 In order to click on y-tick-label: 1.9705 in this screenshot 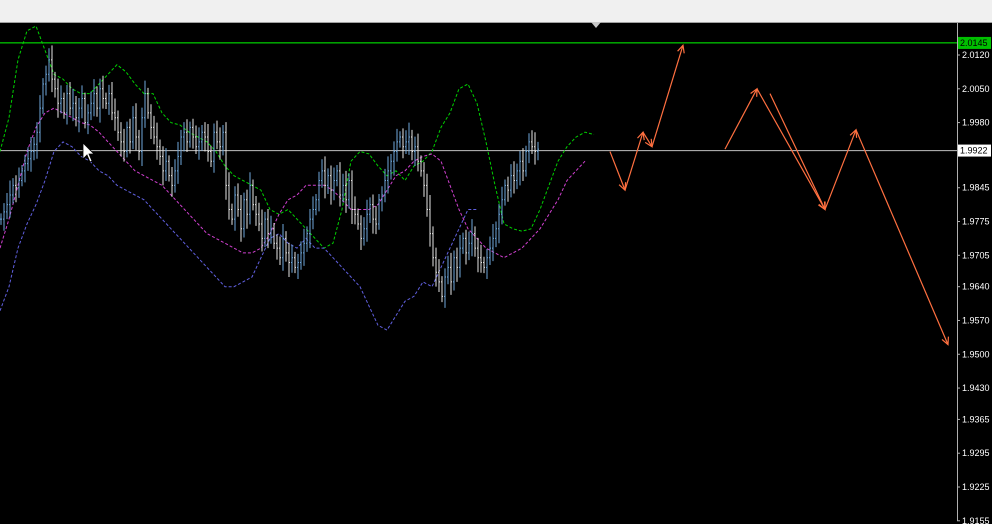, I will do `click(976, 255)`.